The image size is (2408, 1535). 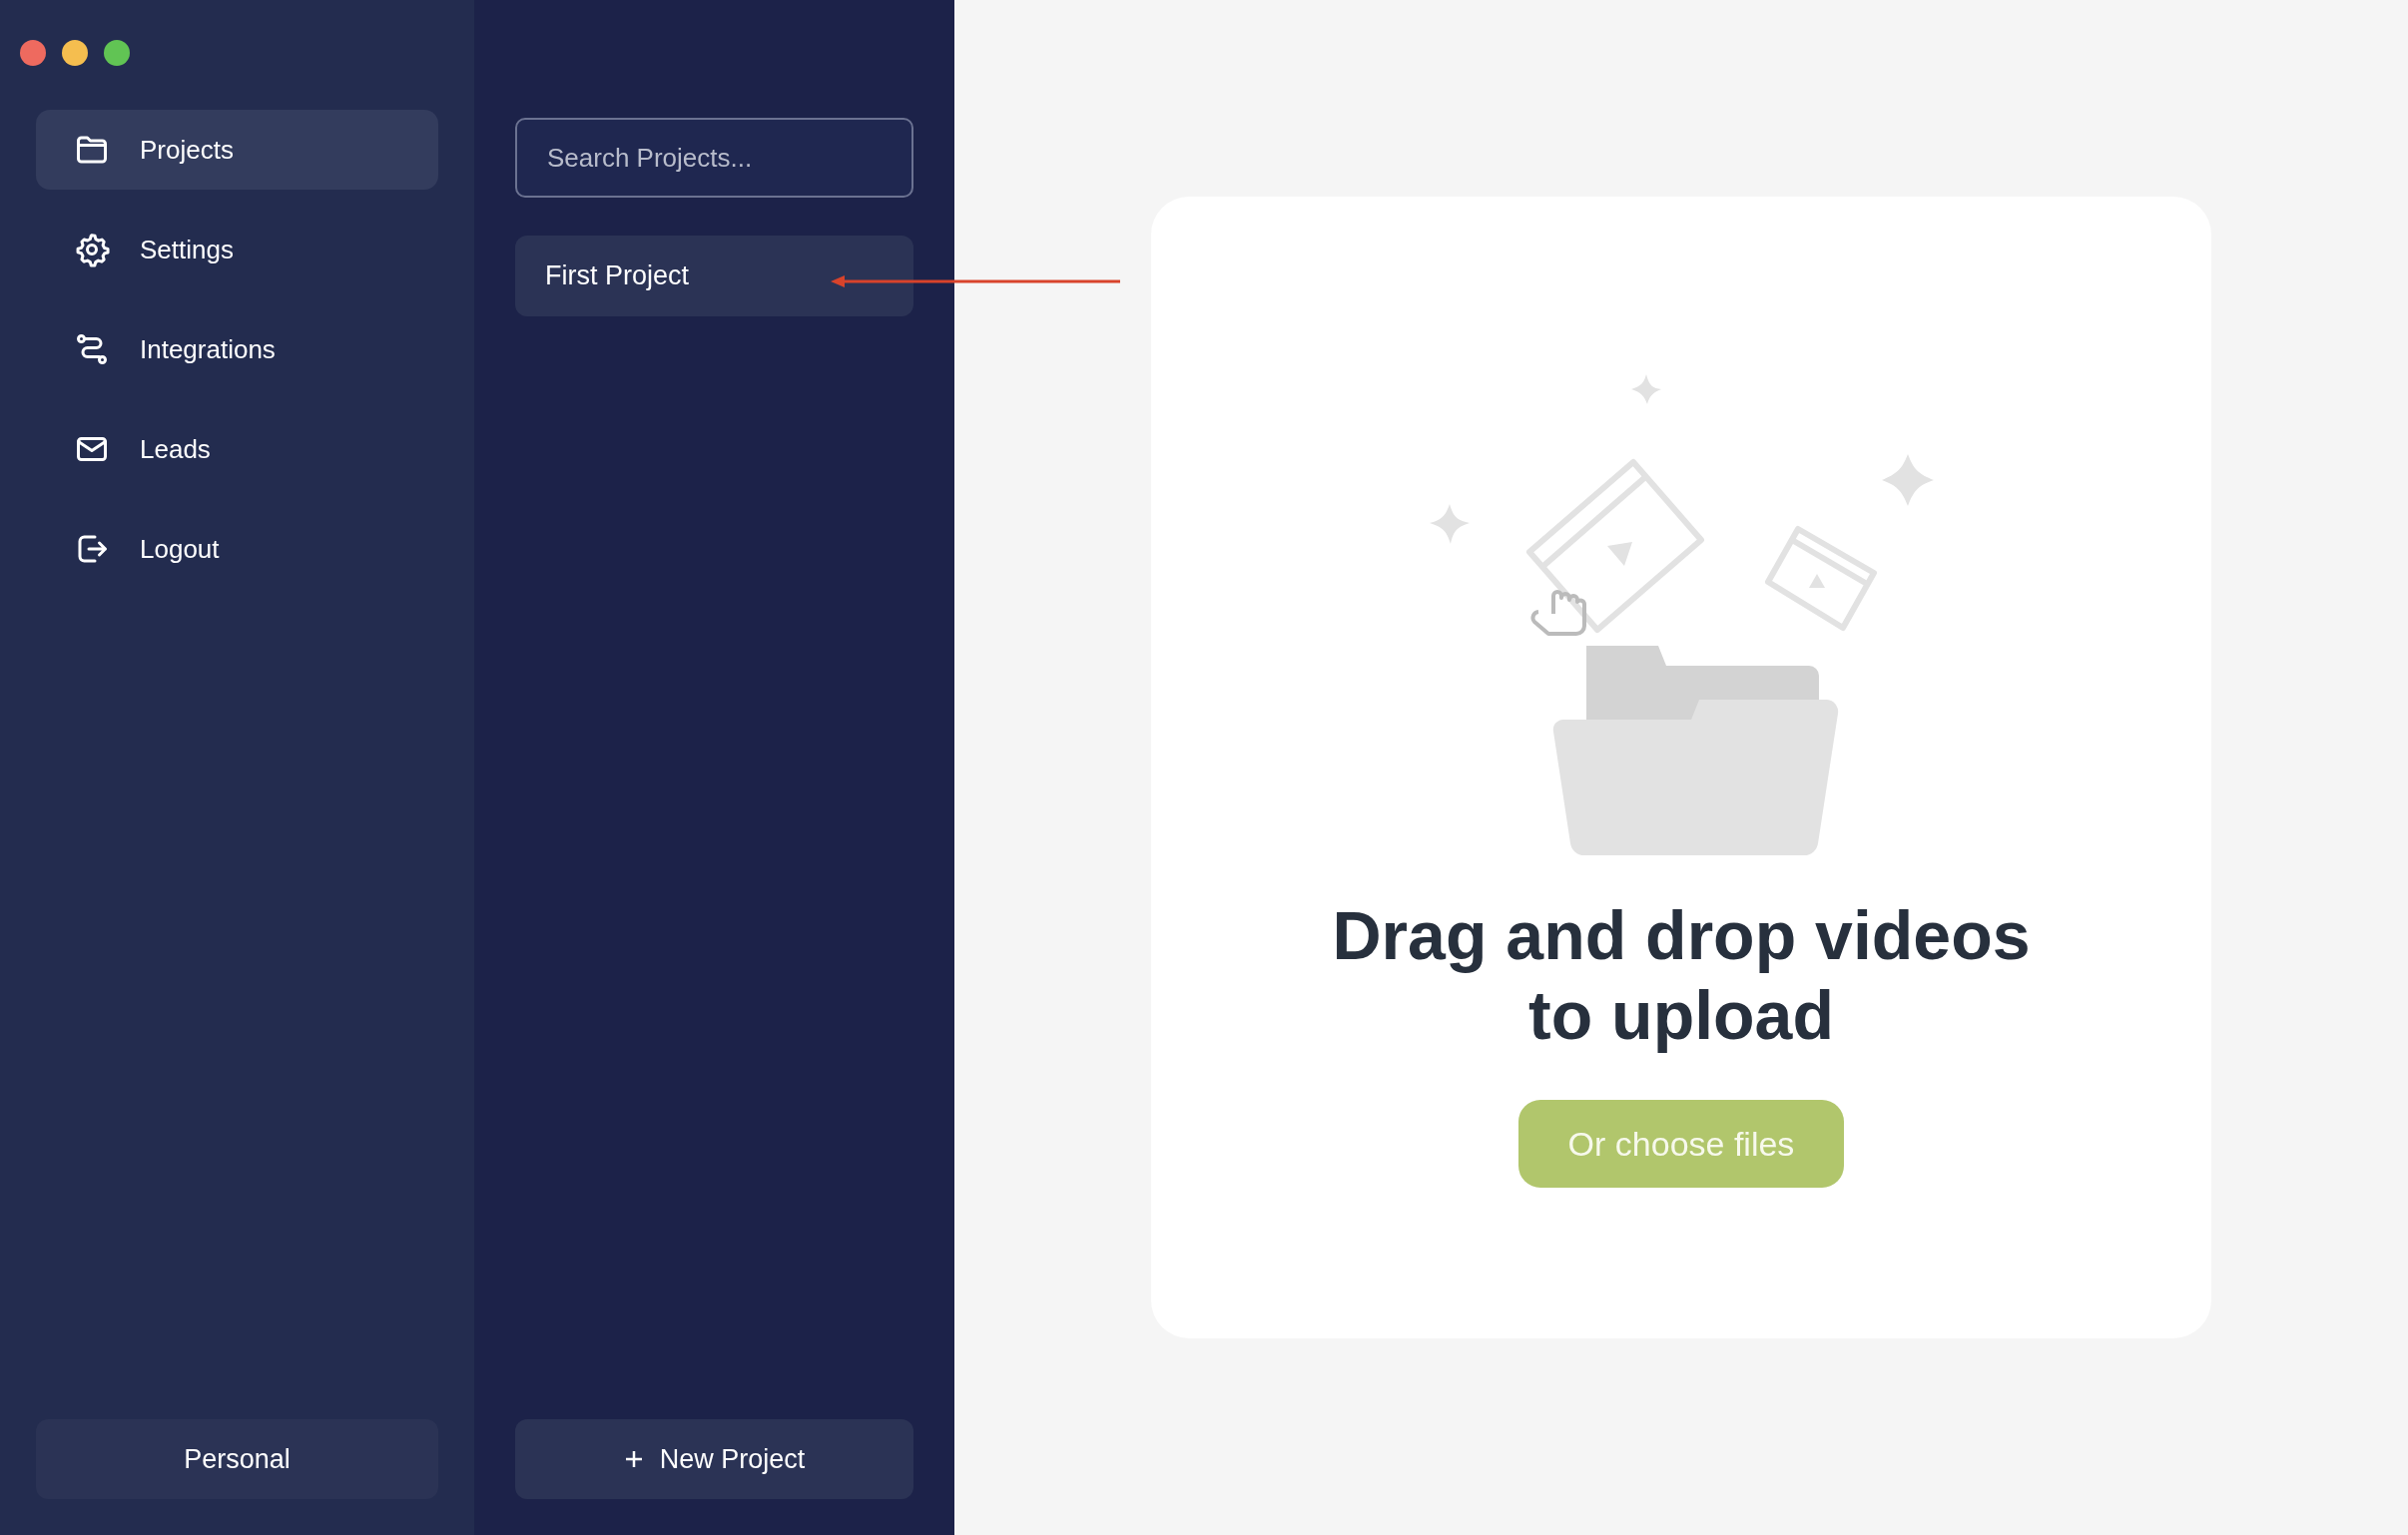 What do you see at coordinates (92, 349) in the screenshot?
I see `connection-icon` at bounding box center [92, 349].